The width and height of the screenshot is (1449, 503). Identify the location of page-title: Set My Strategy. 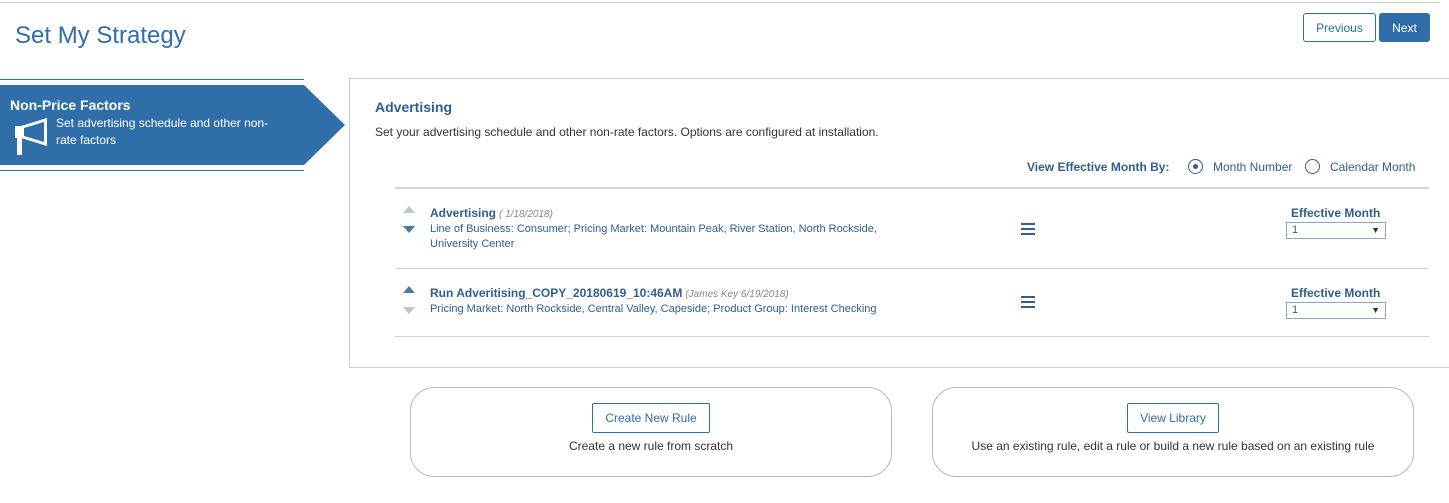
(100, 35).